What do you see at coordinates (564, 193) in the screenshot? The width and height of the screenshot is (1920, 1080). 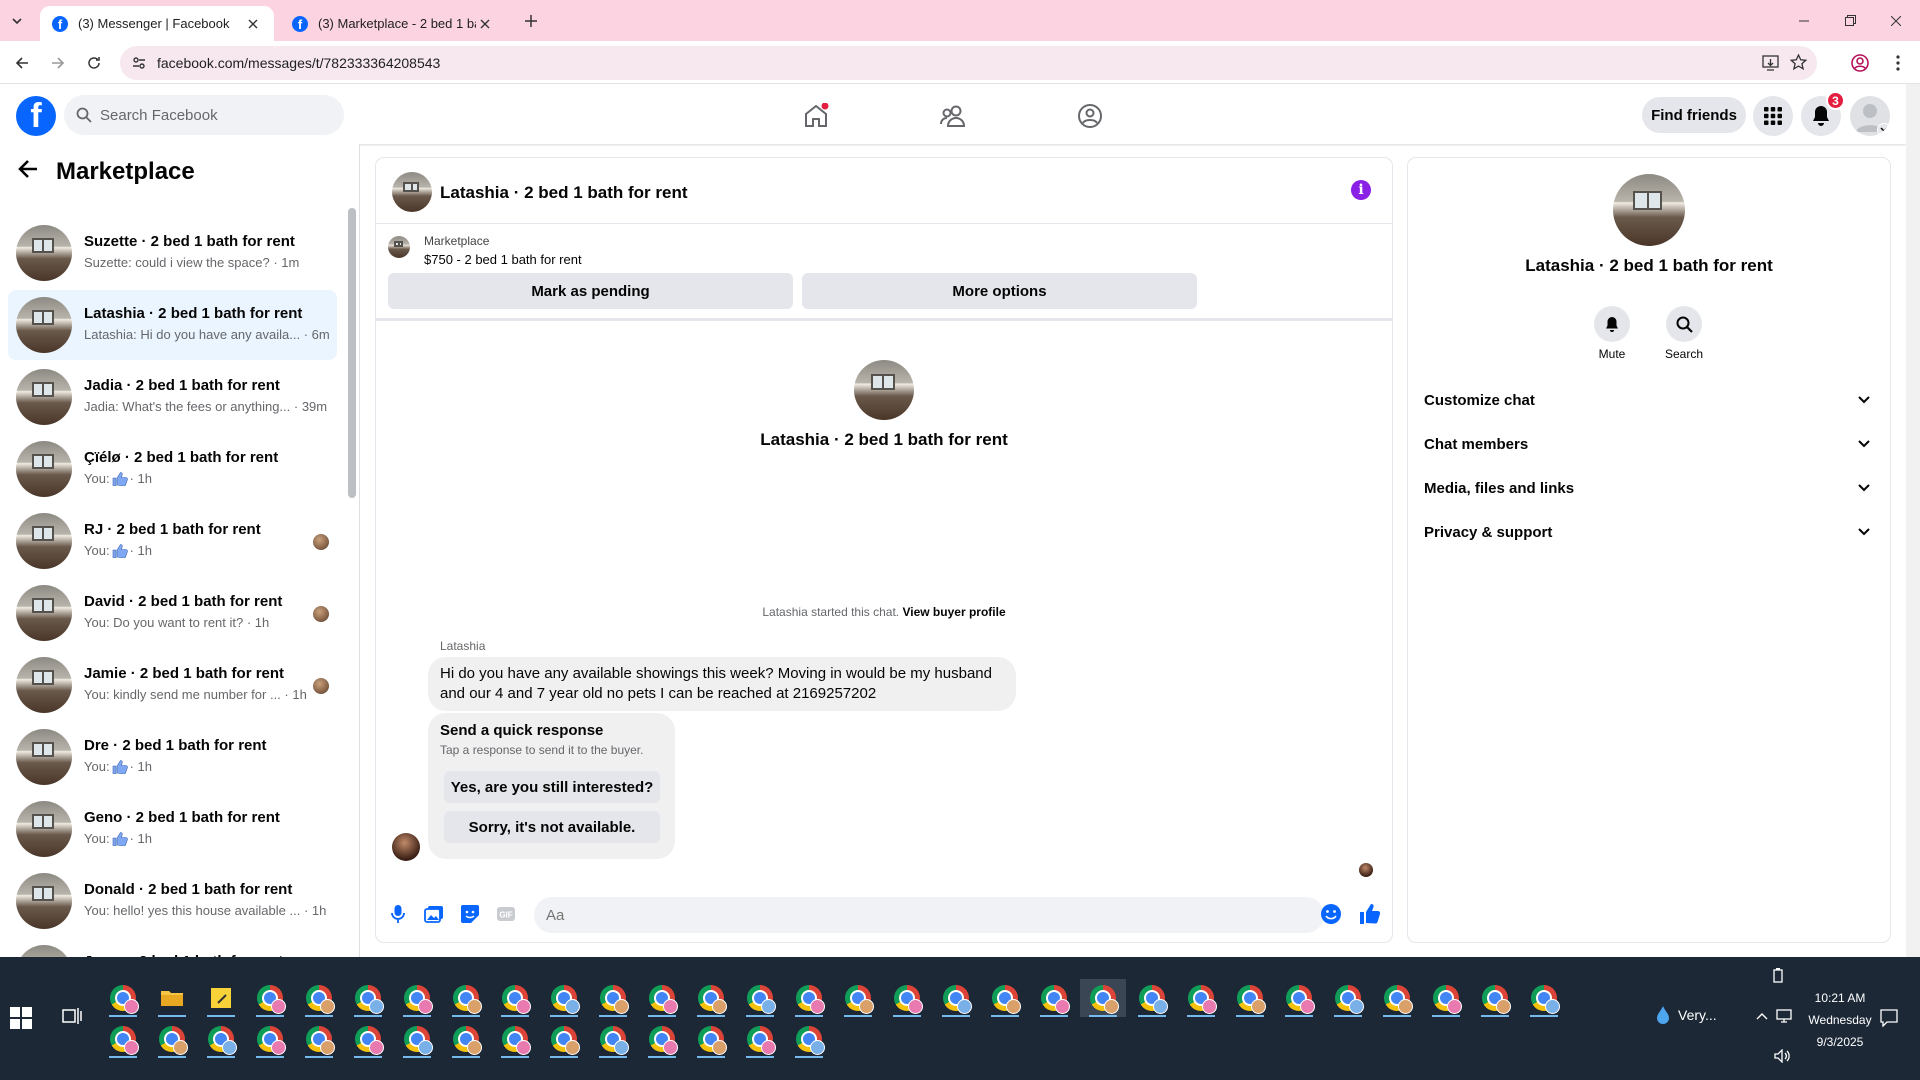 I see `chat-title: Latashia · 2 bed 1 bath for rent` at bounding box center [564, 193].